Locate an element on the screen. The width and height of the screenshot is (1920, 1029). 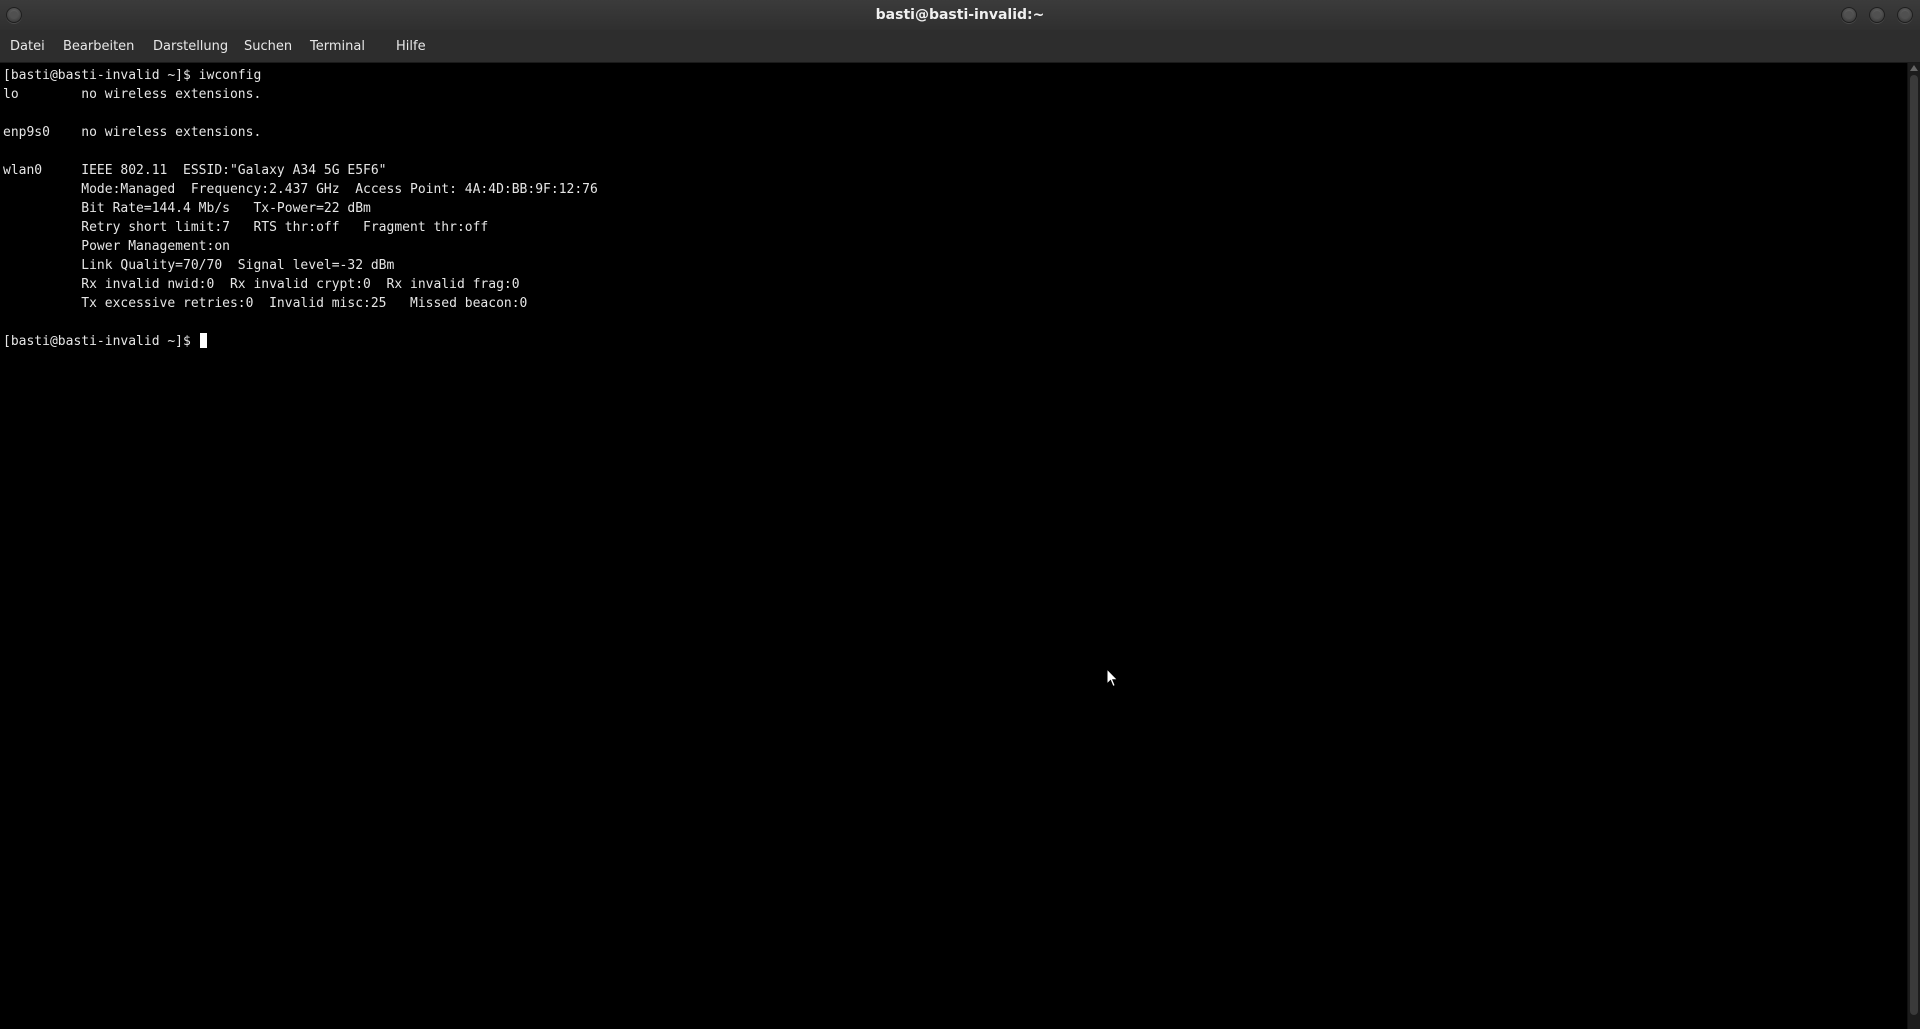
title-bar: basti@basti-invalid:~ is located at coordinates (960, 15).